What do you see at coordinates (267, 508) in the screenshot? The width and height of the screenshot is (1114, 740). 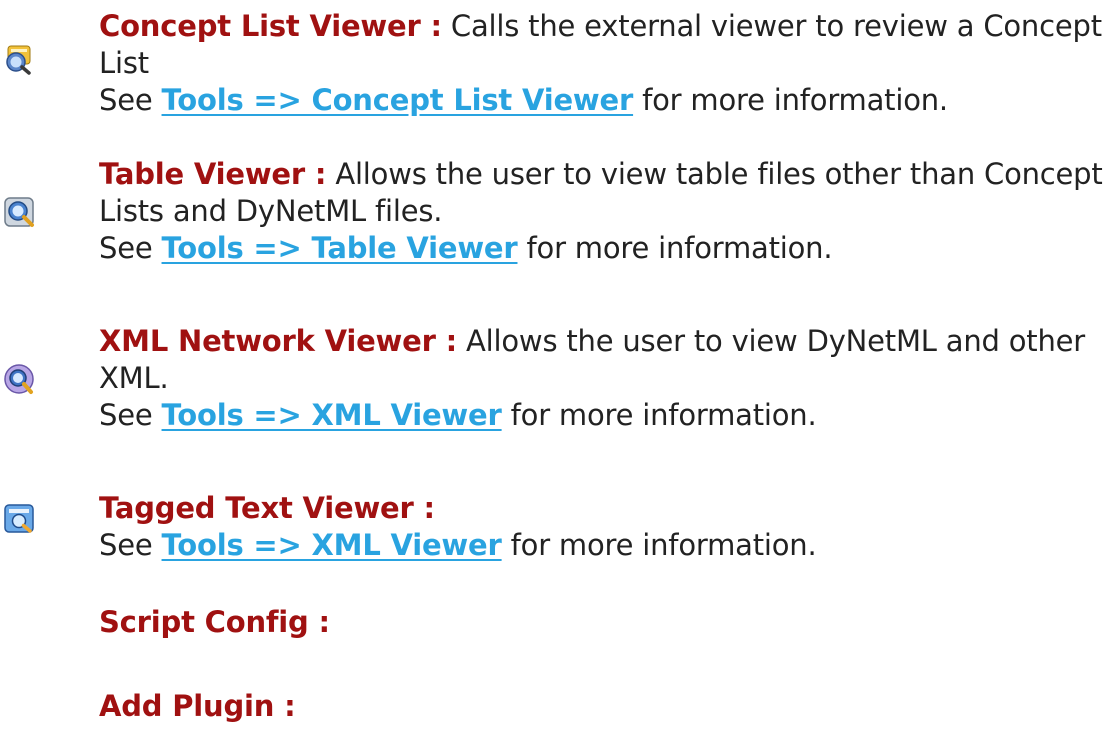 I see `entry-term: Tagged Text Viewer :` at bounding box center [267, 508].